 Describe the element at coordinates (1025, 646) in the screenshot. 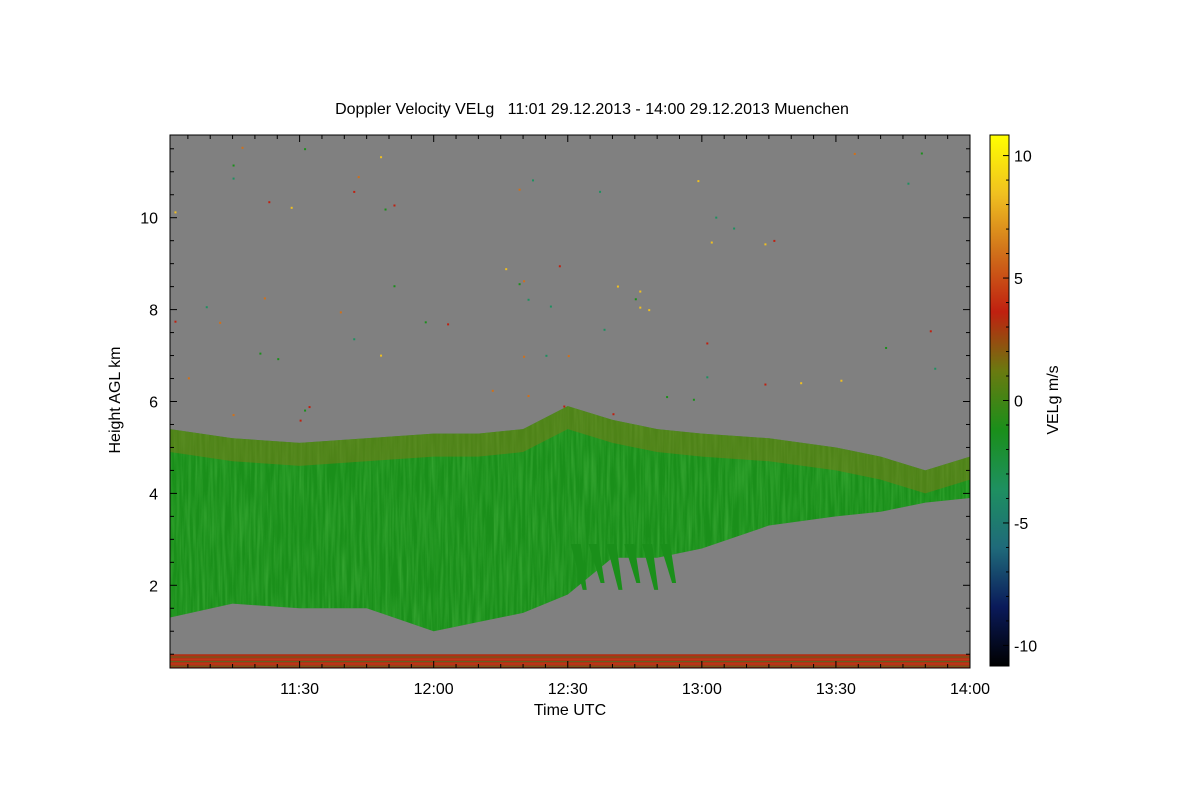

I see `colorbar-tick-label: -10` at that location.